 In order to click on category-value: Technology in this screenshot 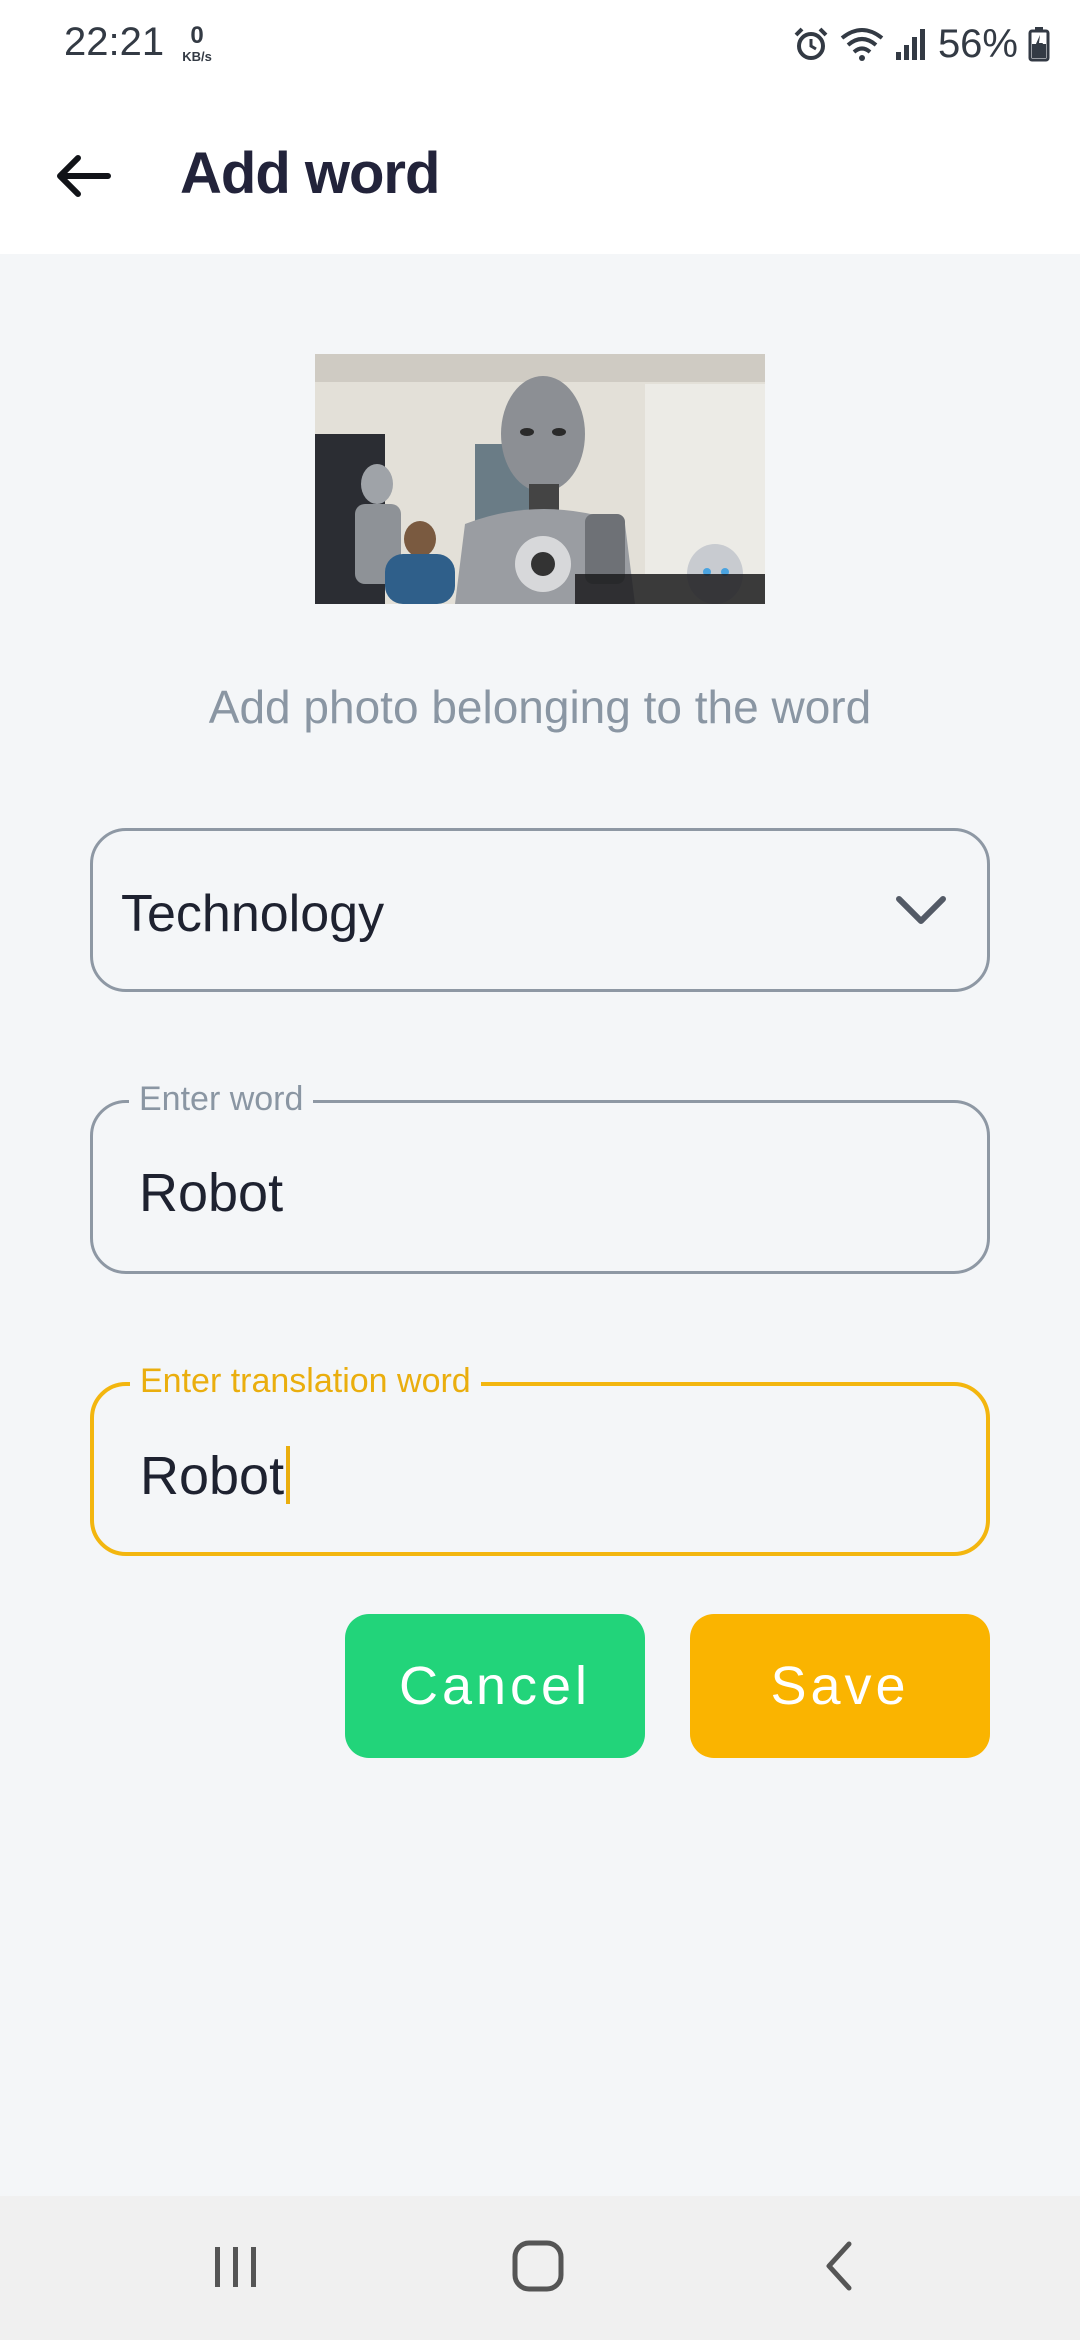, I will do `click(253, 914)`.